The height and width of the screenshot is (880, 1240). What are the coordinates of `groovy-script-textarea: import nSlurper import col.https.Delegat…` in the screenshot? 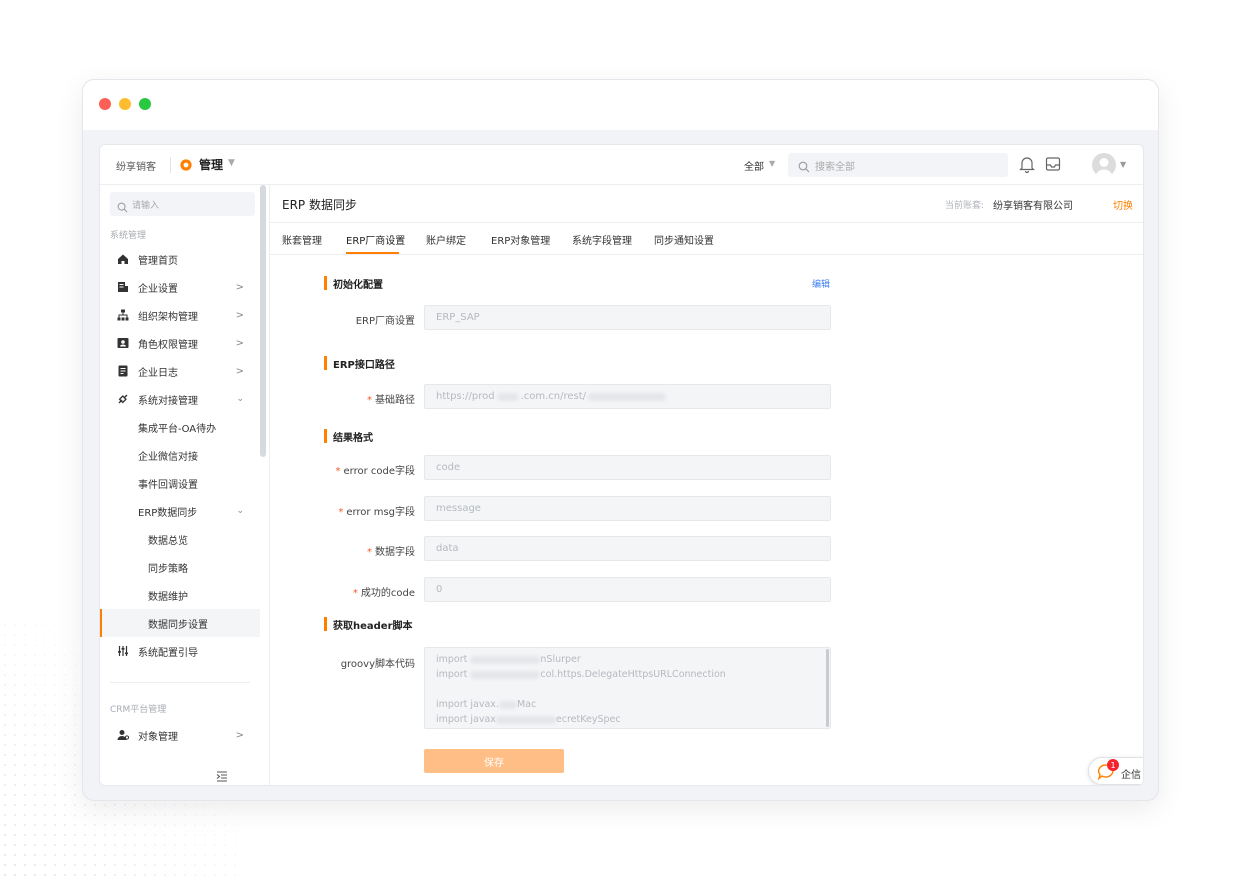 It's located at (627, 688).